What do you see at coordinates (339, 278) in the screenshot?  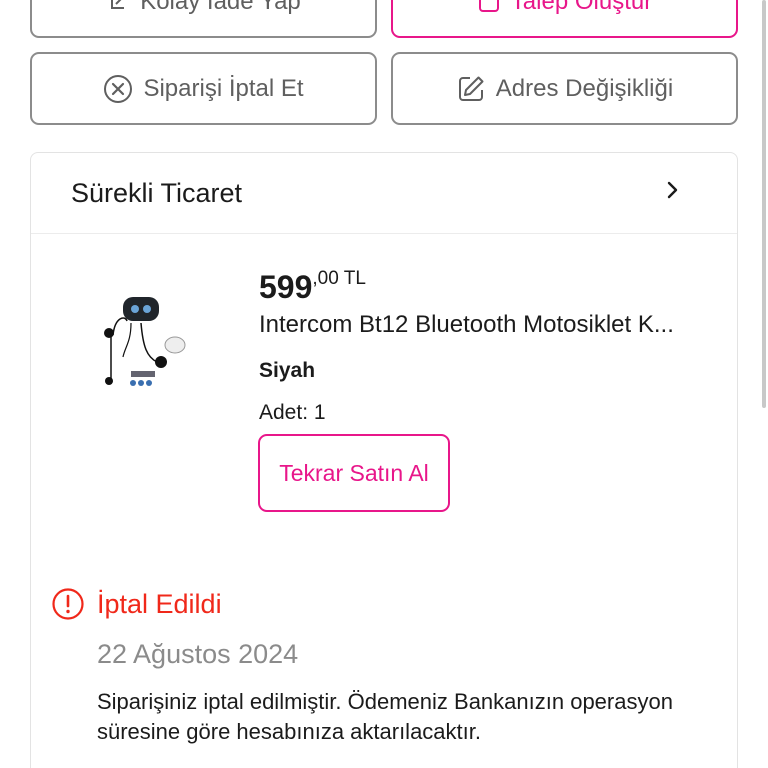 I see `price-decimal: ,00 TL` at bounding box center [339, 278].